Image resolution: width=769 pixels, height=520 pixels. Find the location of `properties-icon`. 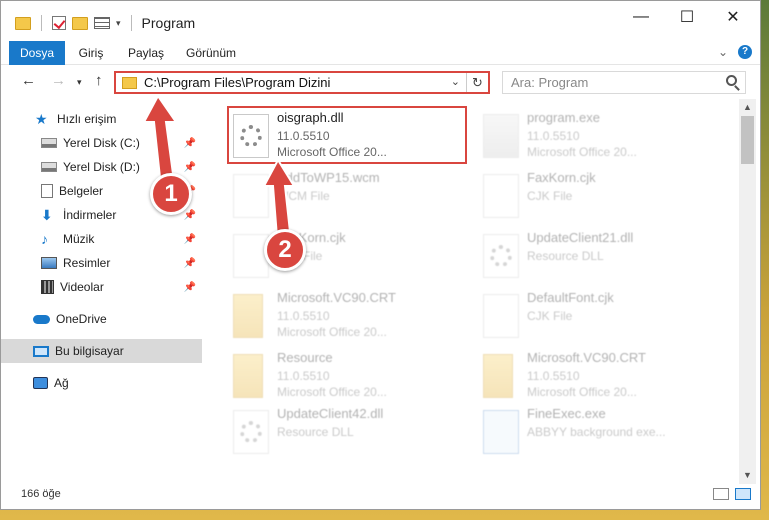

properties-icon is located at coordinates (59, 23).